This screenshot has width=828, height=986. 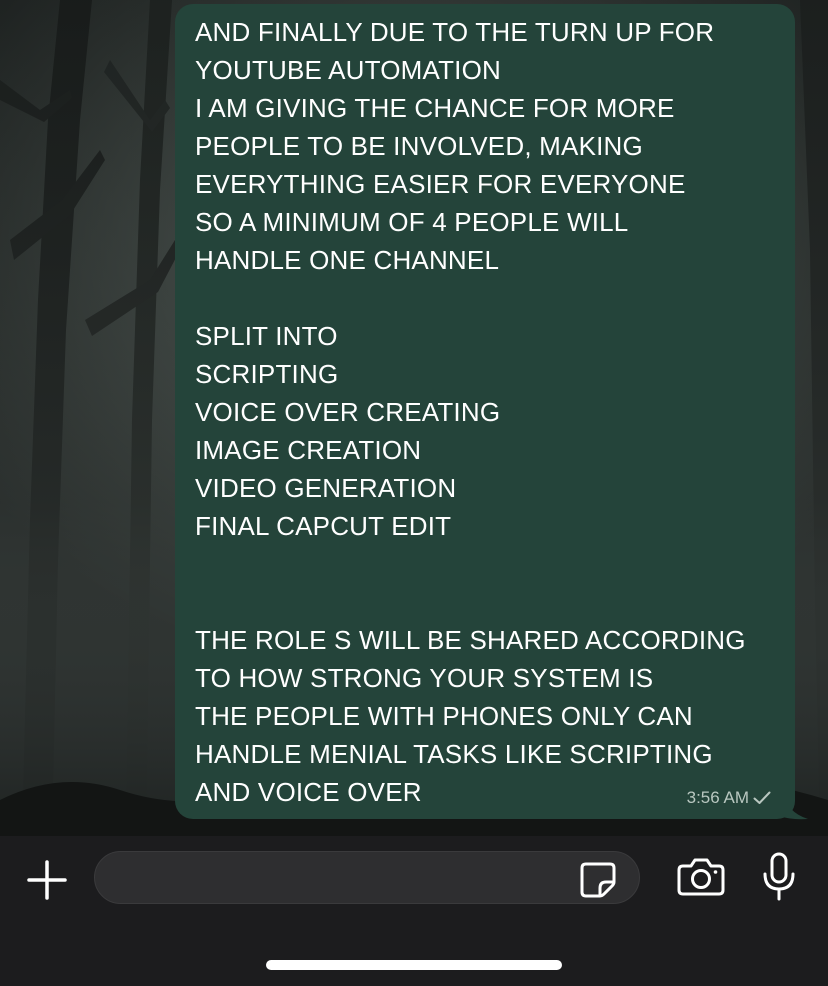 What do you see at coordinates (435, 108) in the screenshot?
I see `message-line: I AM GIVING THE CHANCE FOR MORE` at bounding box center [435, 108].